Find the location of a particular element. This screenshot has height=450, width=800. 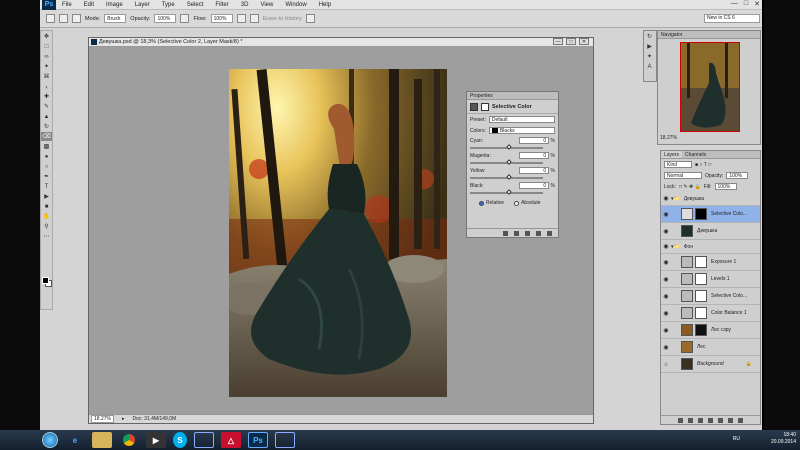

colors-select: Blacks is located at coordinates (521, 130).